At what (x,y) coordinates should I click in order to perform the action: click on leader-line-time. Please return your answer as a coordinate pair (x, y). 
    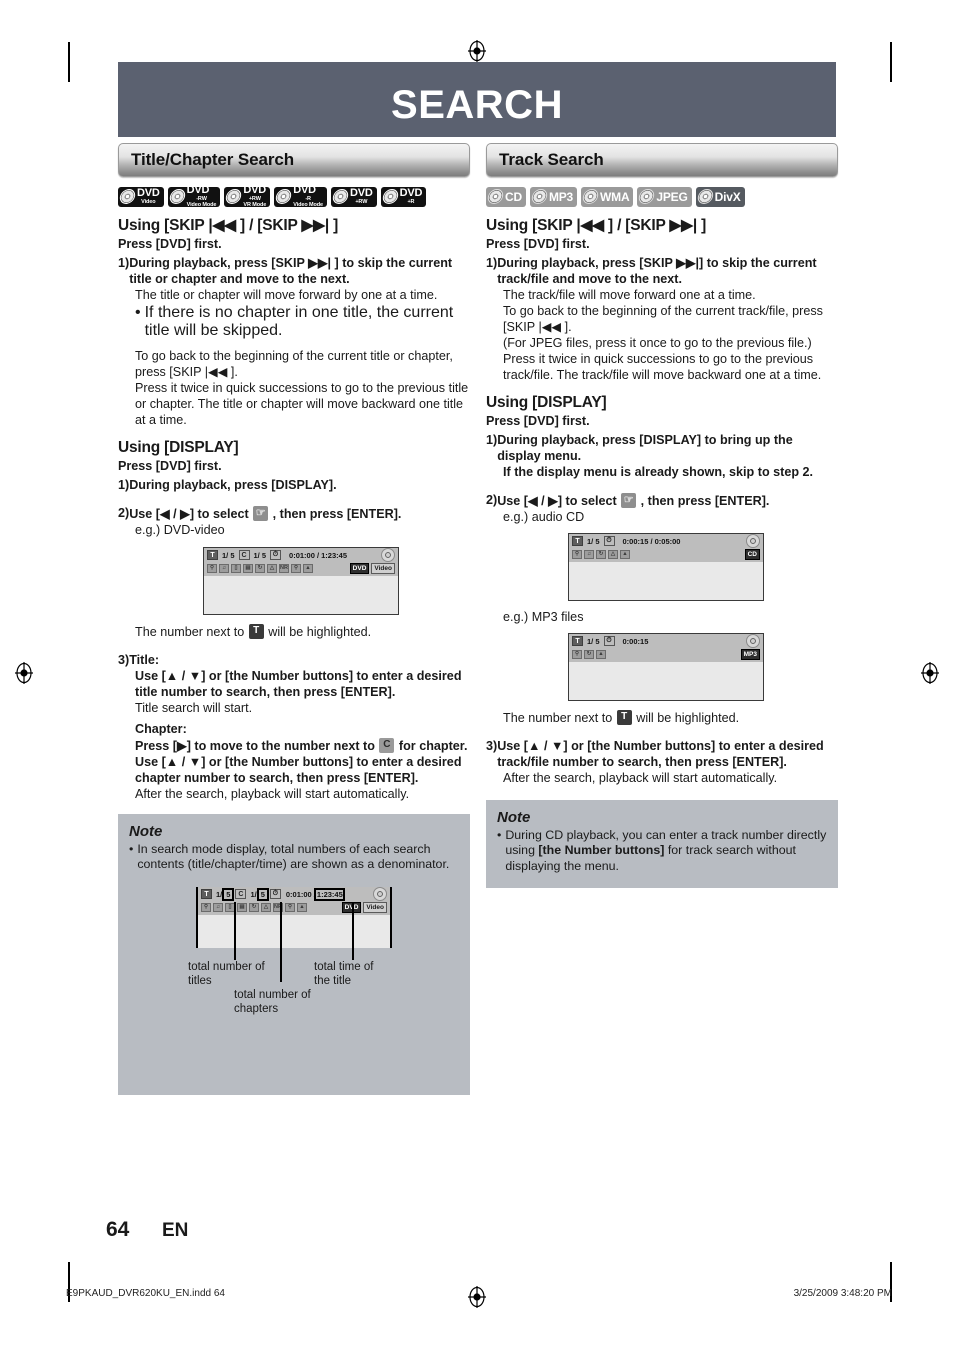
    Looking at the image, I should click on (353, 930).